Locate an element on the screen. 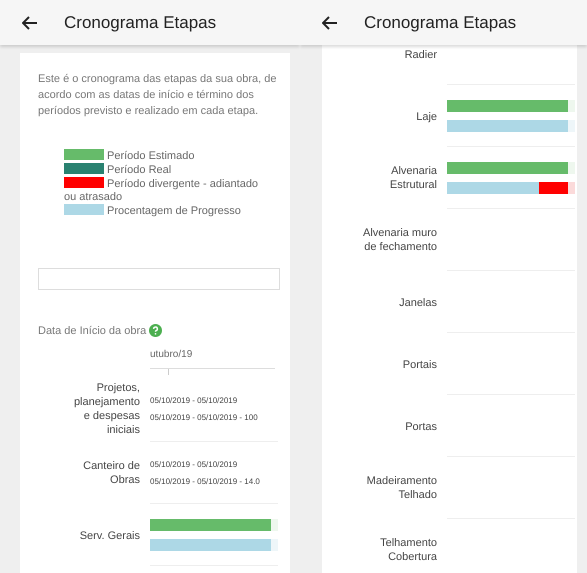 The height and width of the screenshot is (573, 587). stage-name: Portas is located at coordinates (421, 427).